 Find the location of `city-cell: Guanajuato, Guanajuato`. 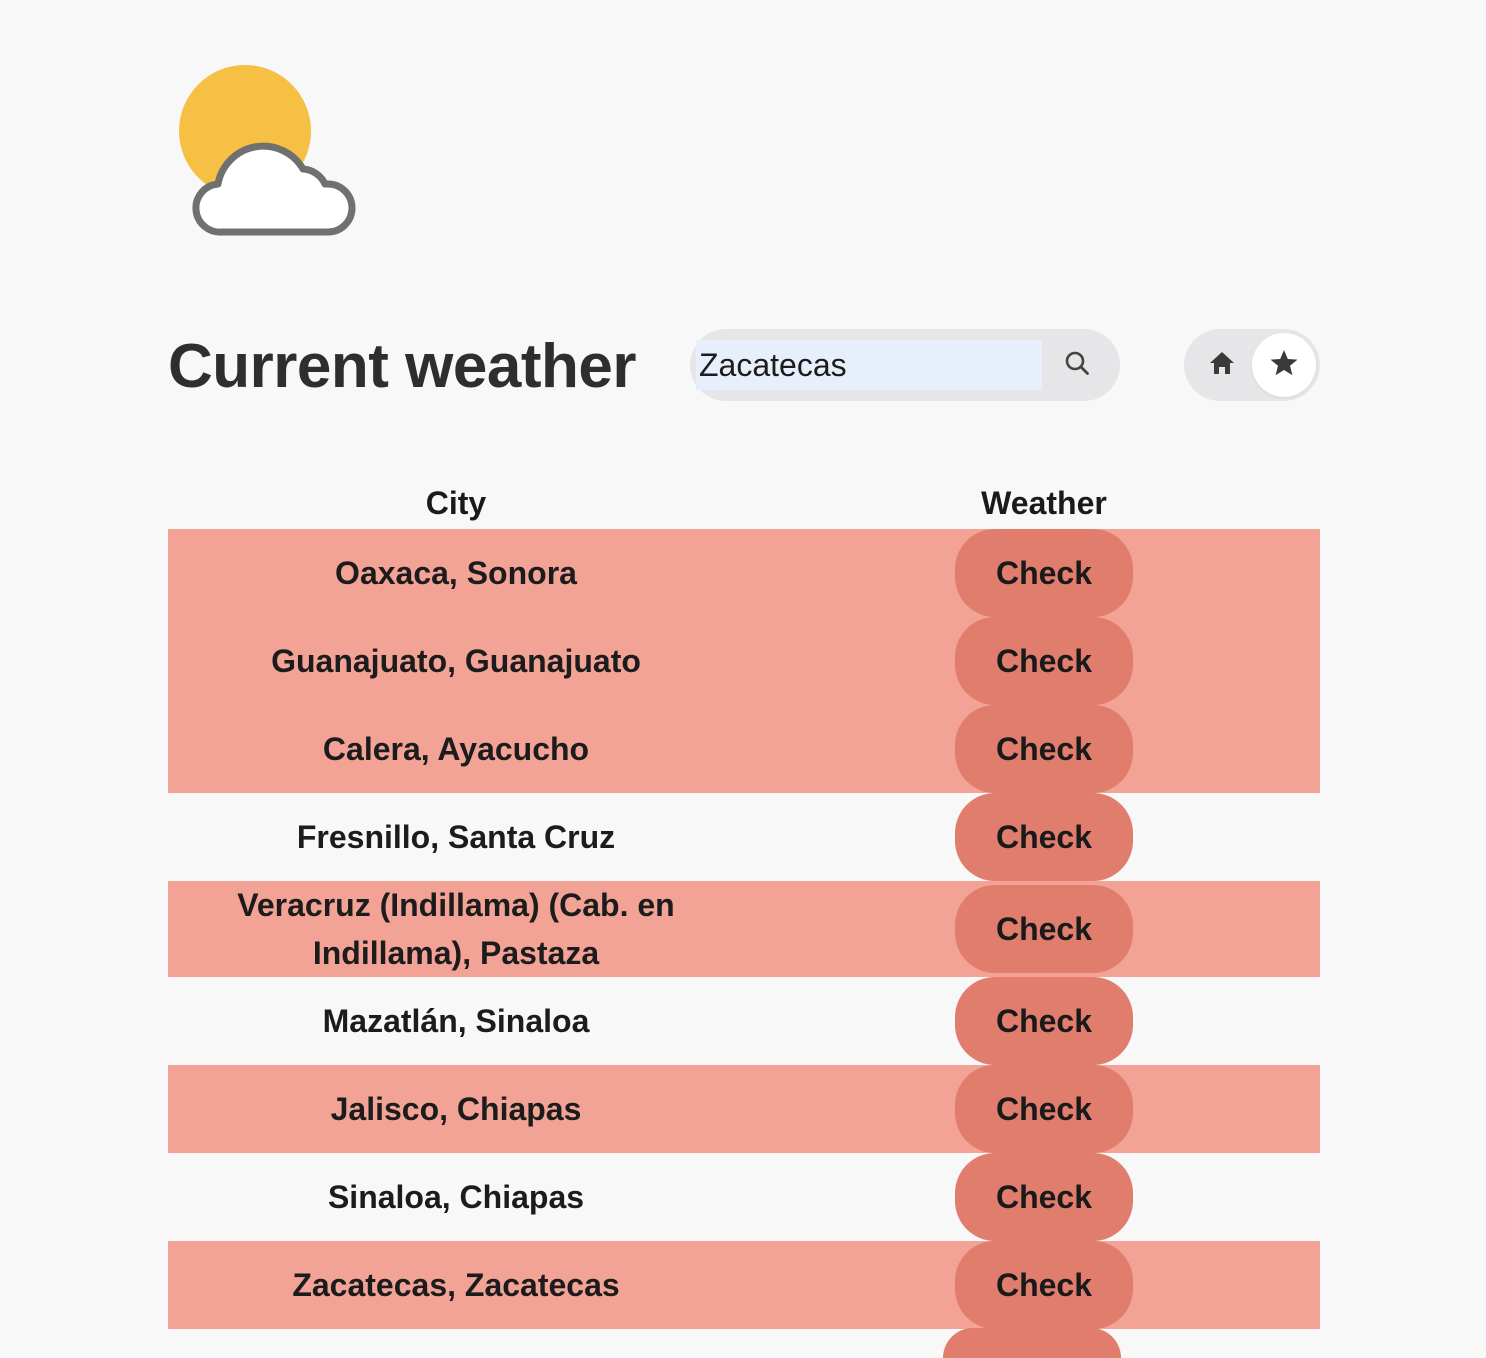

city-cell: Guanajuato, Guanajuato is located at coordinates (456, 661).